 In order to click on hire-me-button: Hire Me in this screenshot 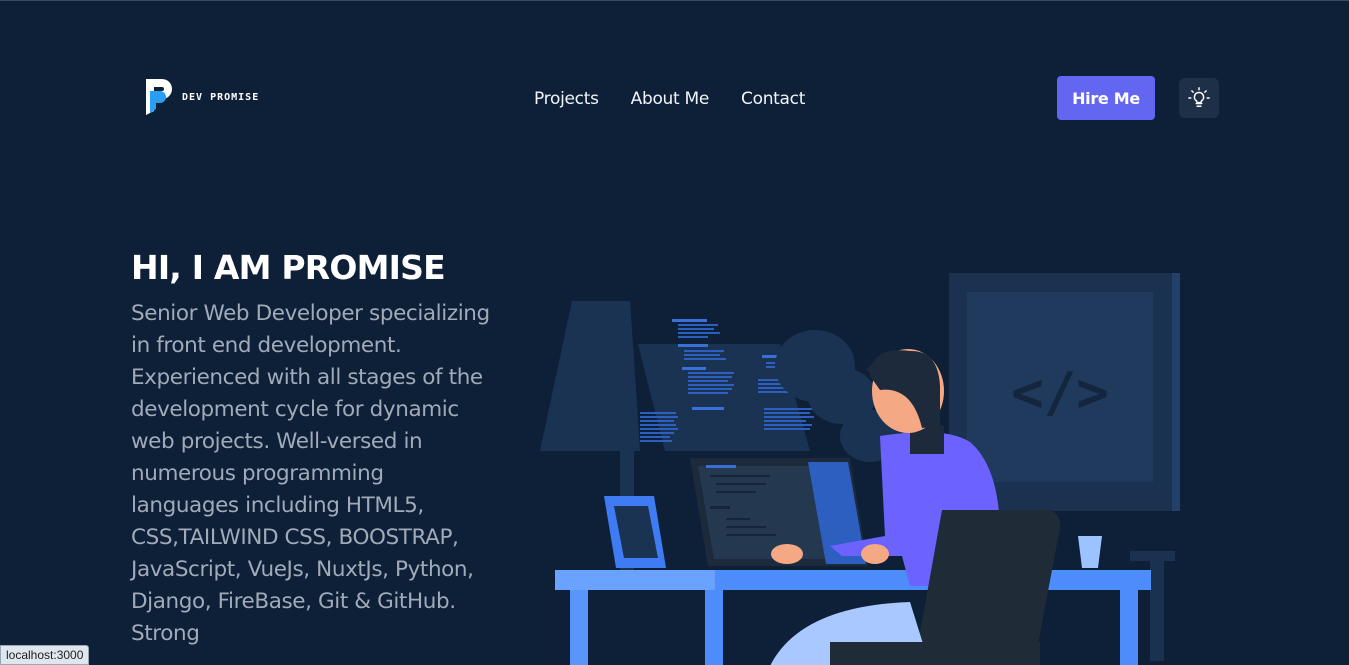, I will do `click(1106, 98)`.